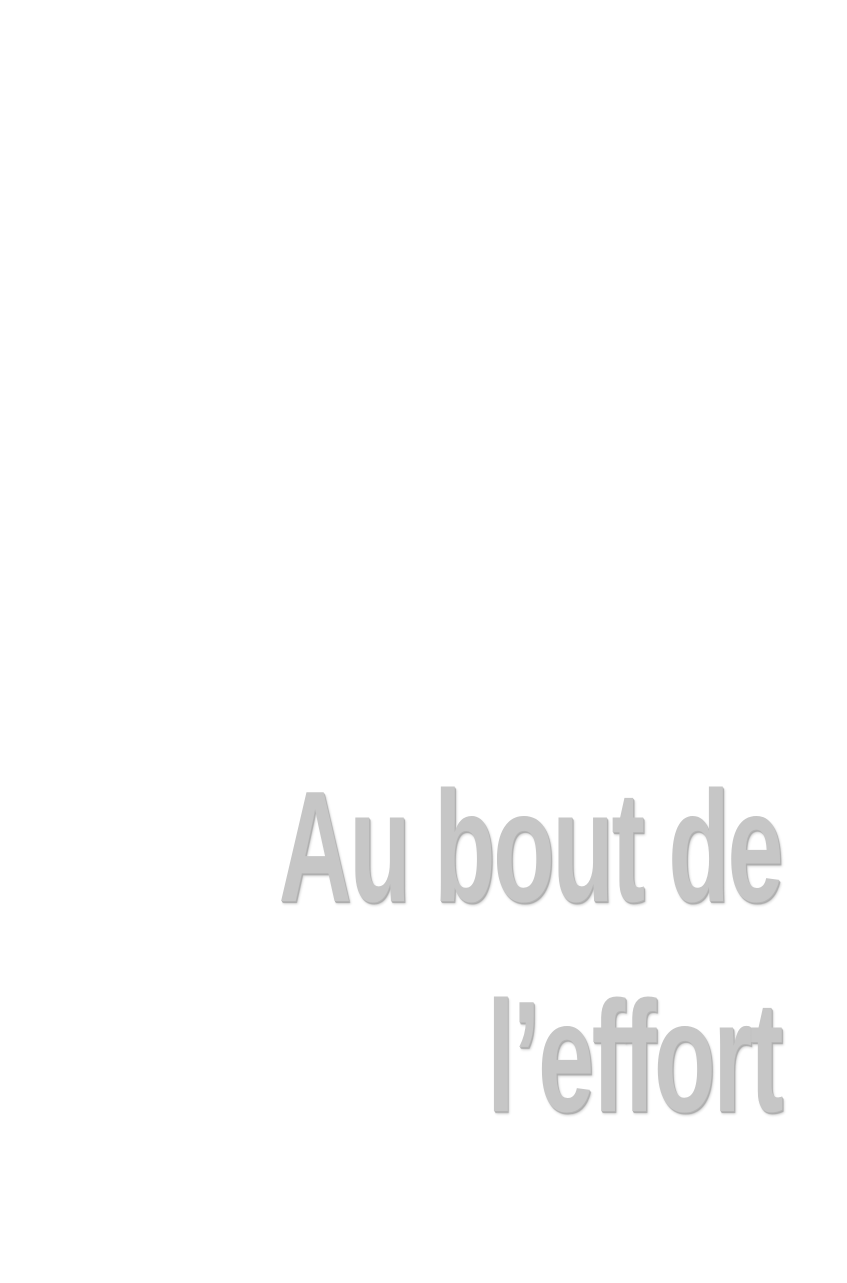 Image resolution: width=847 pixels, height=1283 pixels. I want to click on title-line-1: Au bout de, so click(531, 847).